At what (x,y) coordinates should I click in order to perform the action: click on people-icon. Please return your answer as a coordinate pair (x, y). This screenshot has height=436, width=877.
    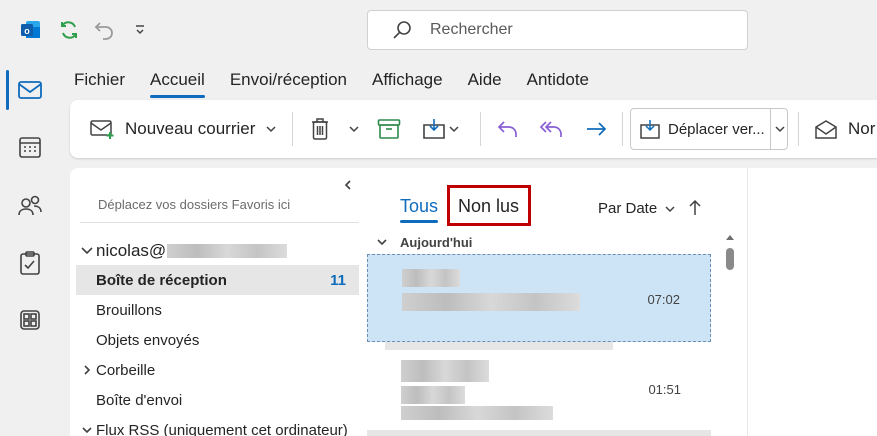
    Looking at the image, I should click on (30, 206).